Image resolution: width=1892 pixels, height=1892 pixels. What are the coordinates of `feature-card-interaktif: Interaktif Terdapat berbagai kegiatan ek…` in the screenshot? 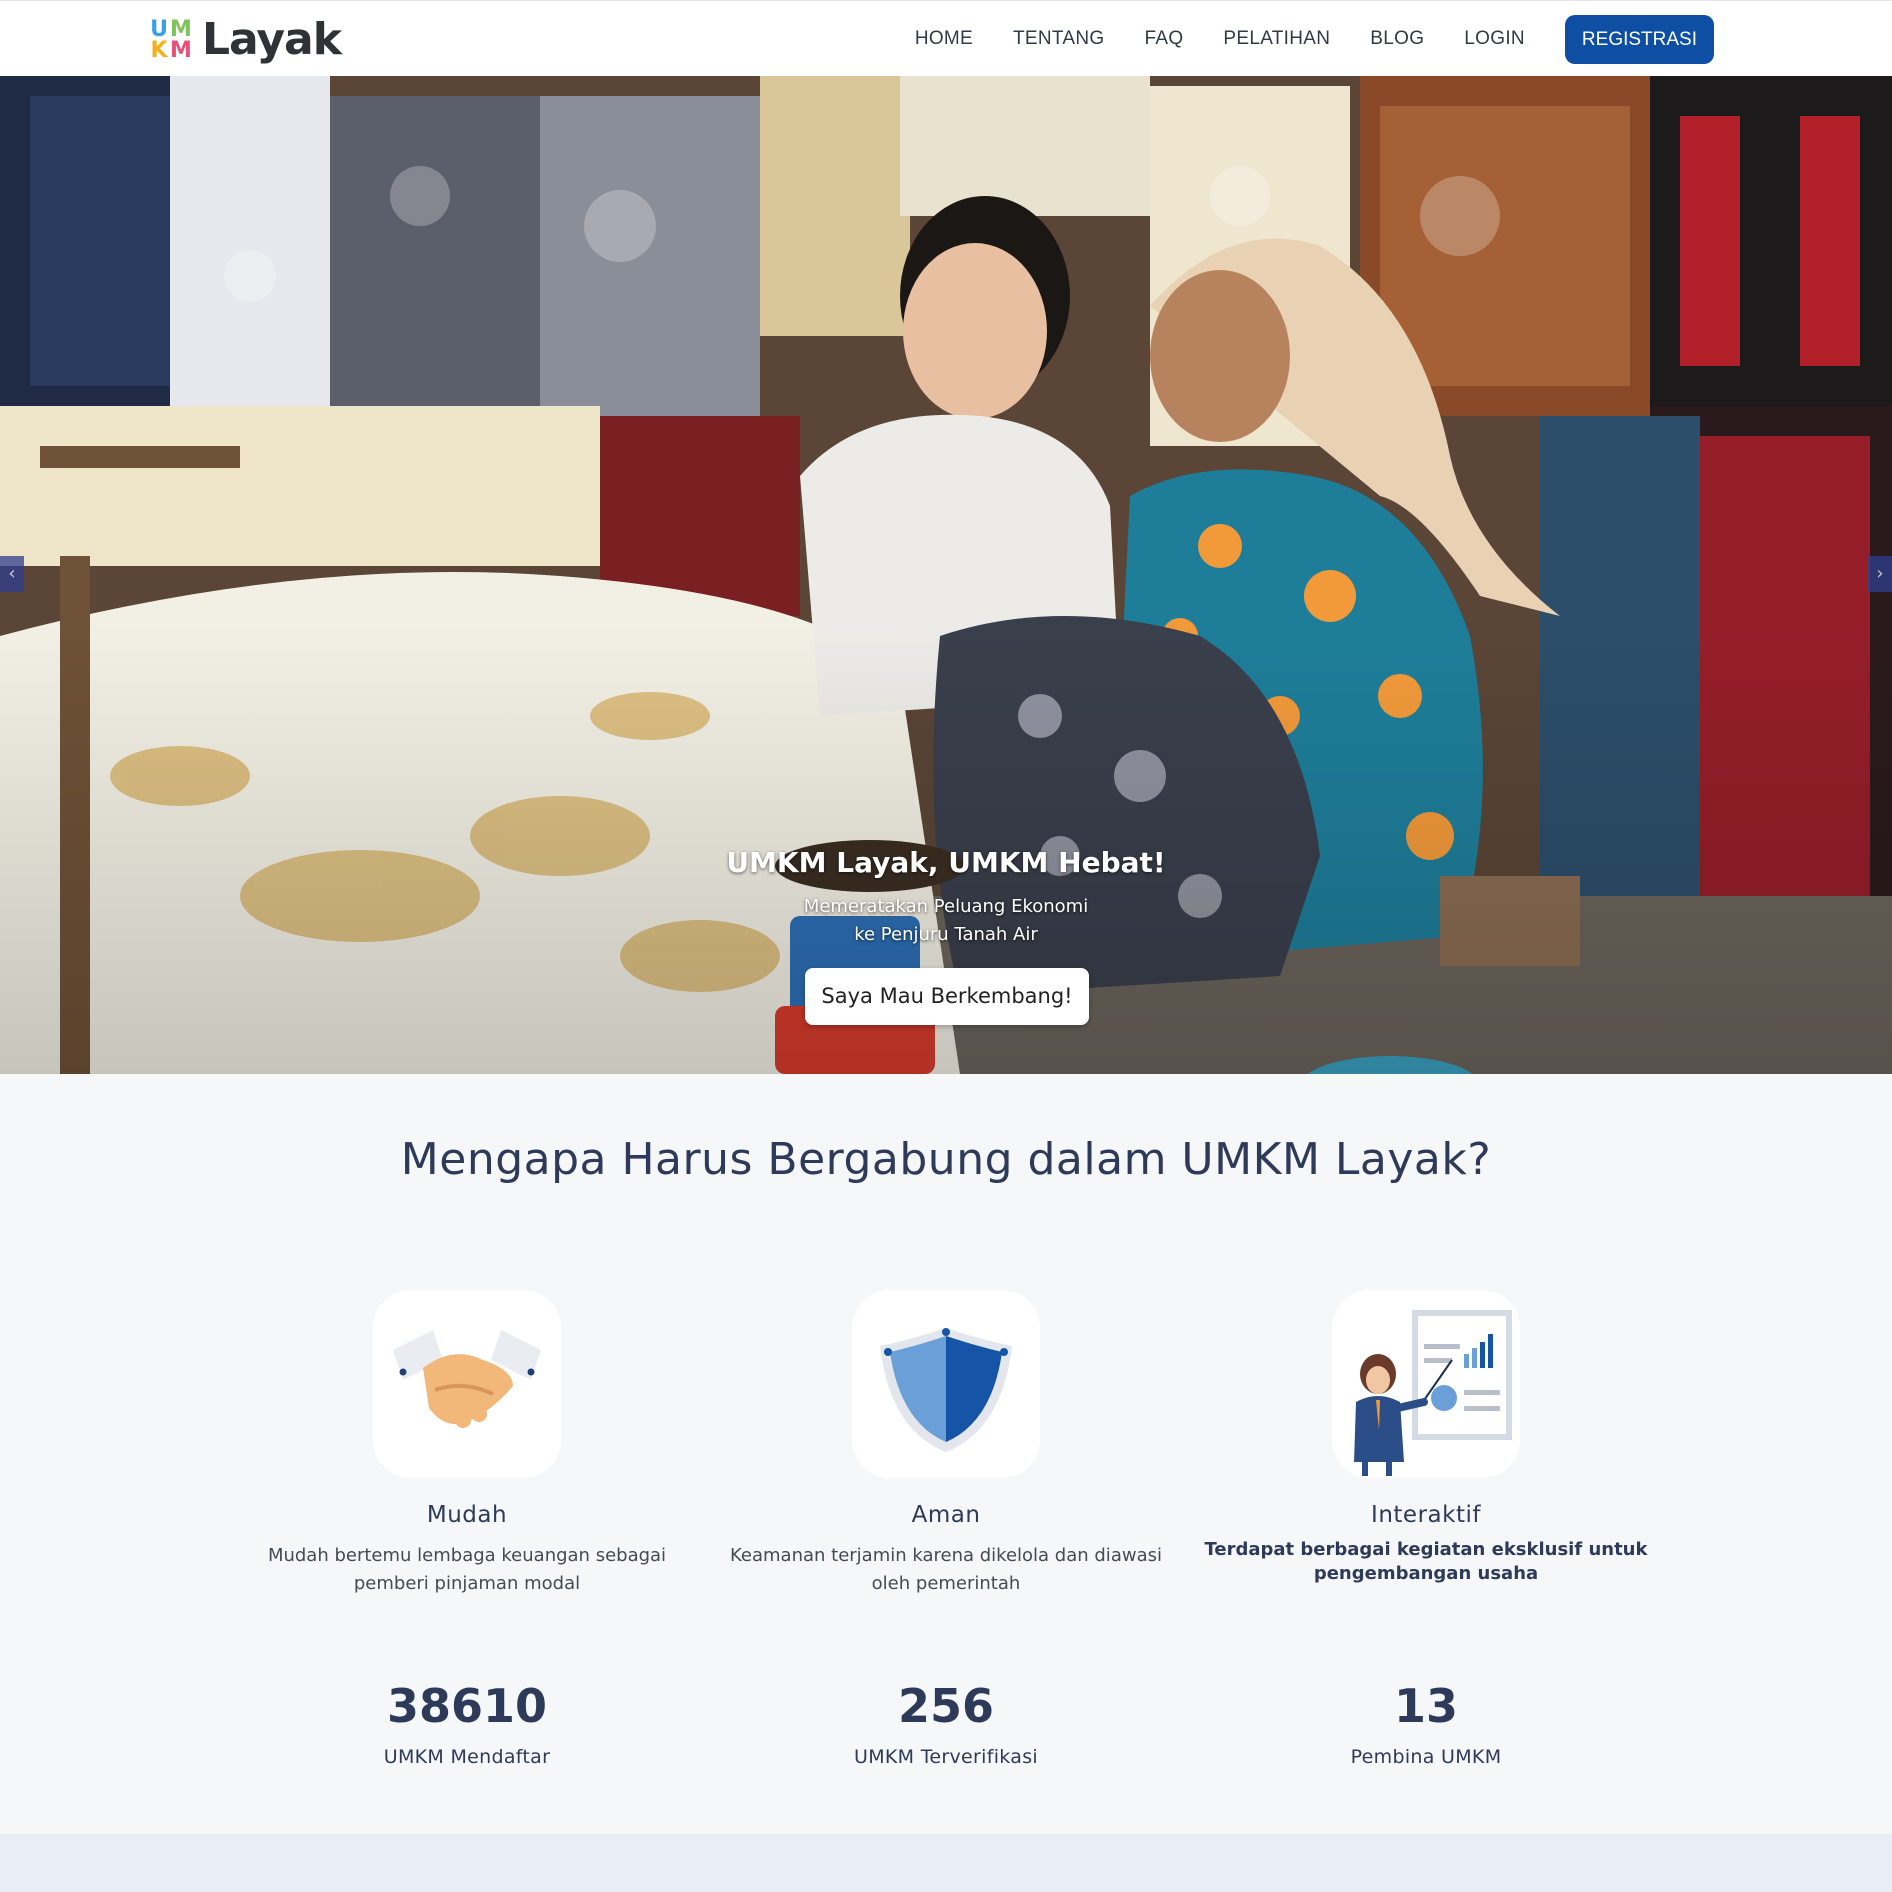 It's located at (1426, 1438).